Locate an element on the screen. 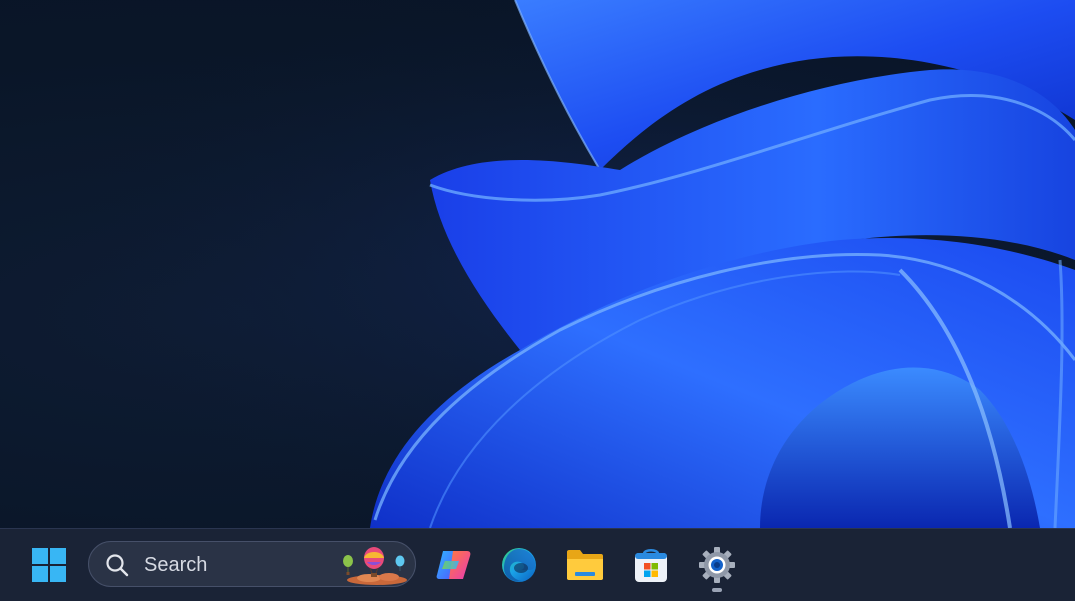 This screenshot has width=1075, height=601. edge-icon is located at coordinates (519, 565).